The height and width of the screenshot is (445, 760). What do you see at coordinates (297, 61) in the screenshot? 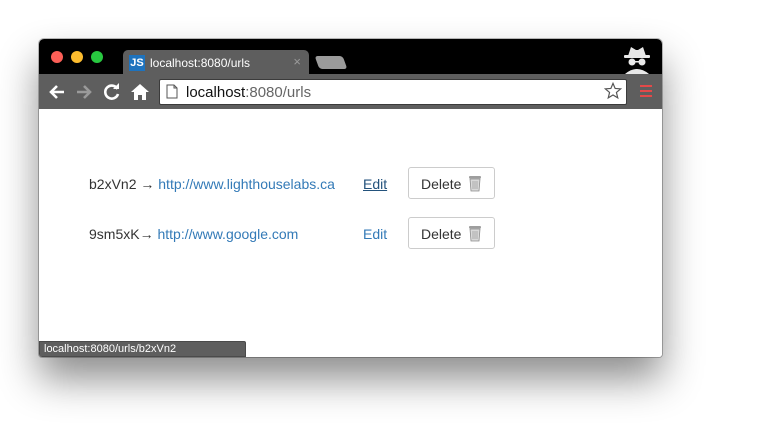
I see `tab-close-icon: ×` at bounding box center [297, 61].